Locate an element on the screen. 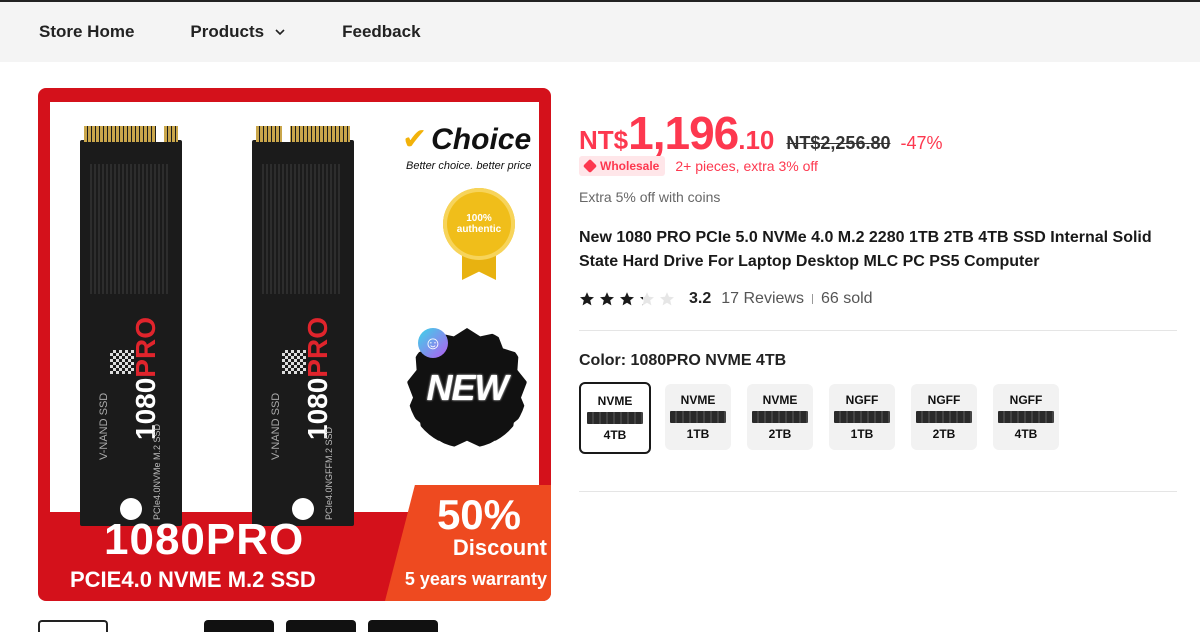  thumbnail-strip is located at coordinates (298, 626).